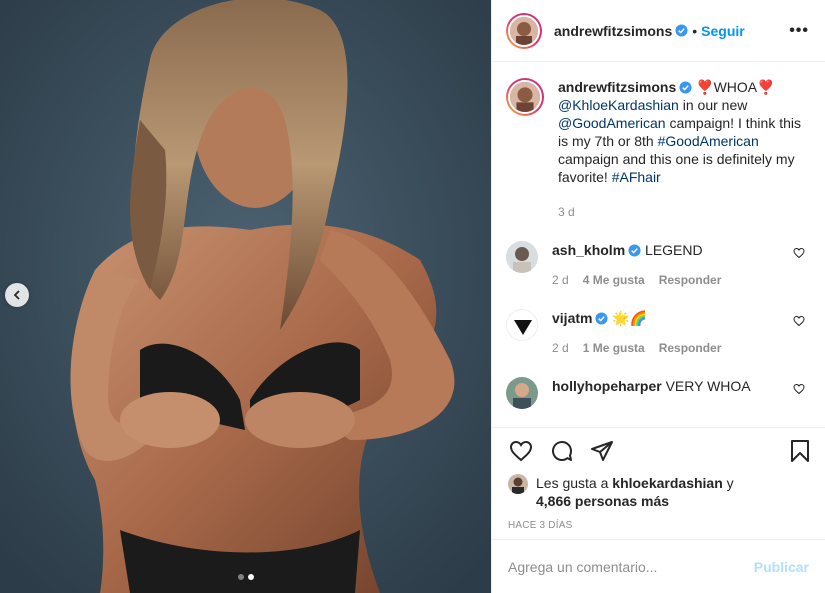  What do you see at coordinates (800, 451) in the screenshot?
I see `bookmark-icon` at bounding box center [800, 451].